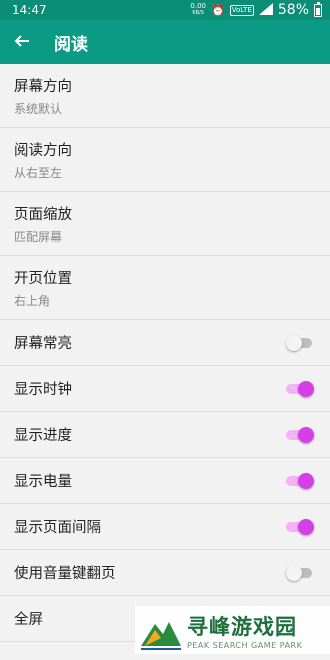 Image resolution: width=330 pixels, height=660 pixels. I want to click on volte-icon: VoLTE, so click(241, 10).